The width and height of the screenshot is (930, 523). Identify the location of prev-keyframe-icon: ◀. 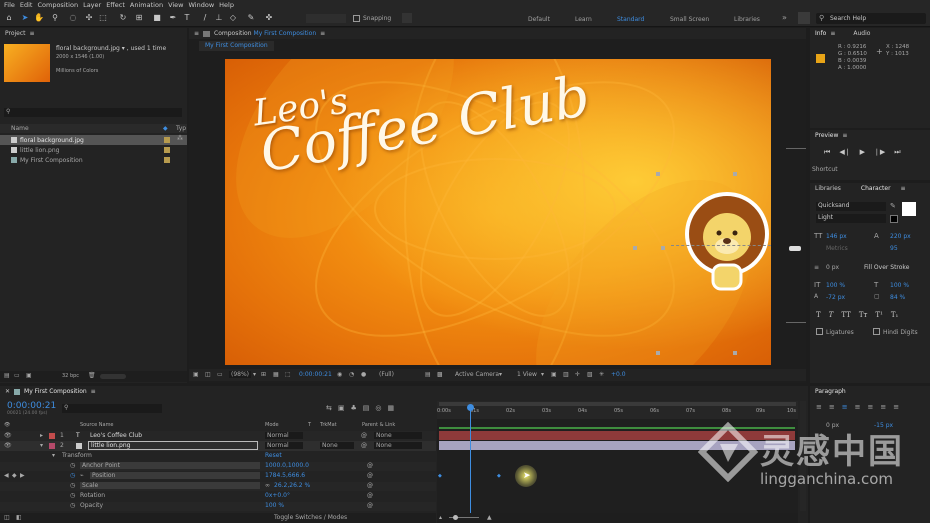
(6, 475).